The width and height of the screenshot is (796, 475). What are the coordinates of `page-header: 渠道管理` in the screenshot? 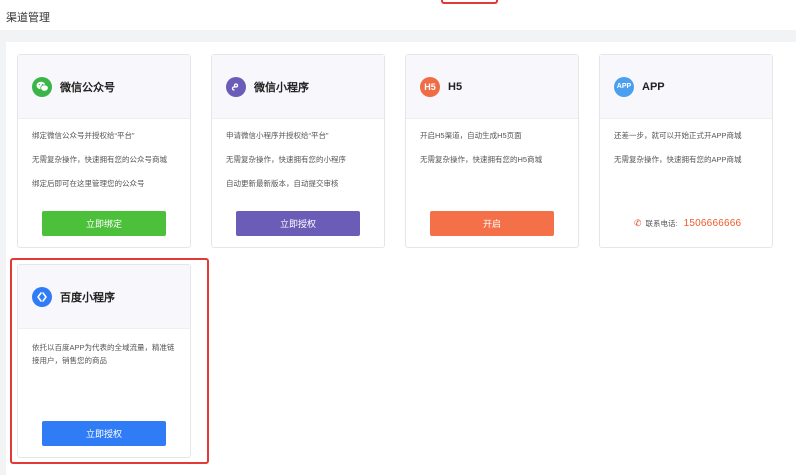 It's located at (398, 15).